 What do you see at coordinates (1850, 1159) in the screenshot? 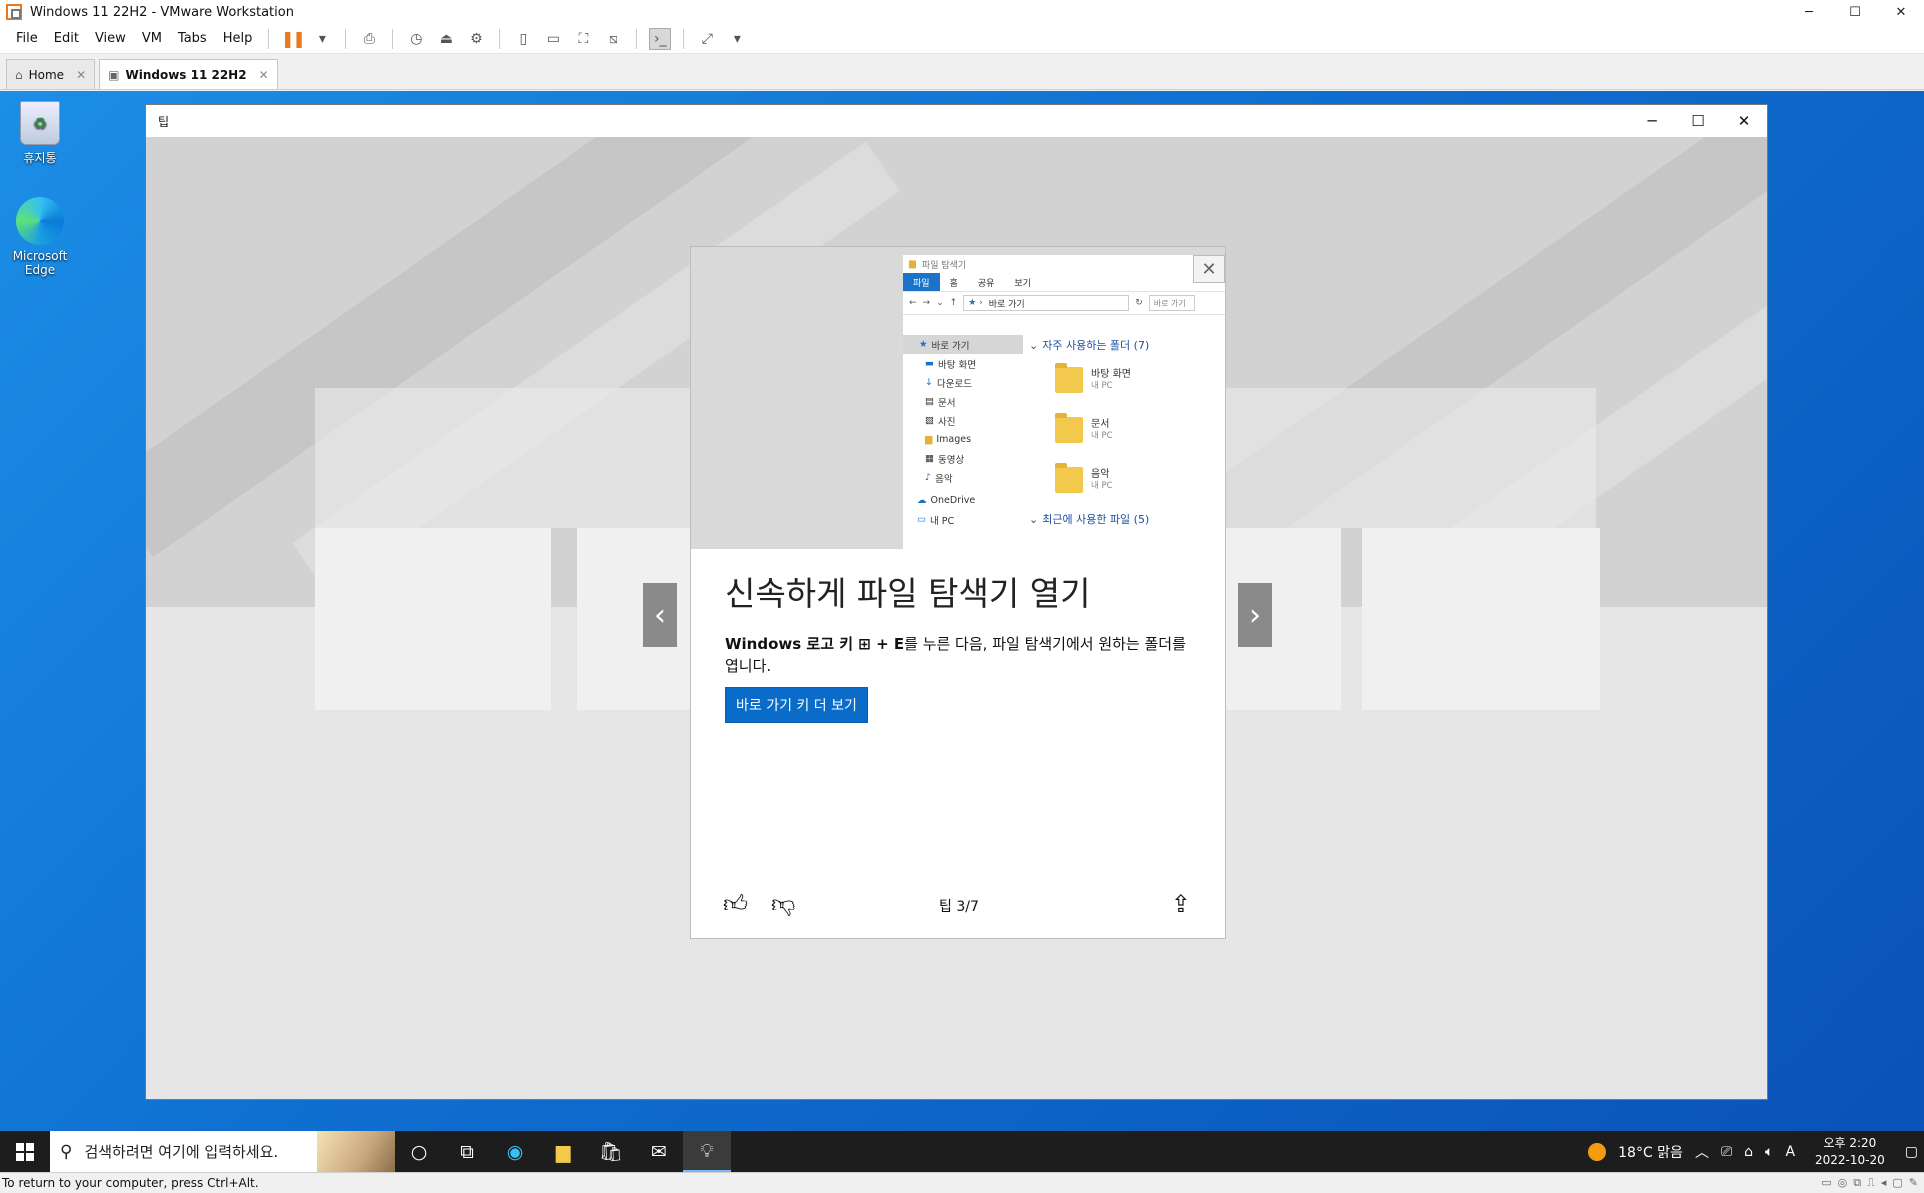
I see `clock-date: 2022-10-20` at bounding box center [1850, 1159].